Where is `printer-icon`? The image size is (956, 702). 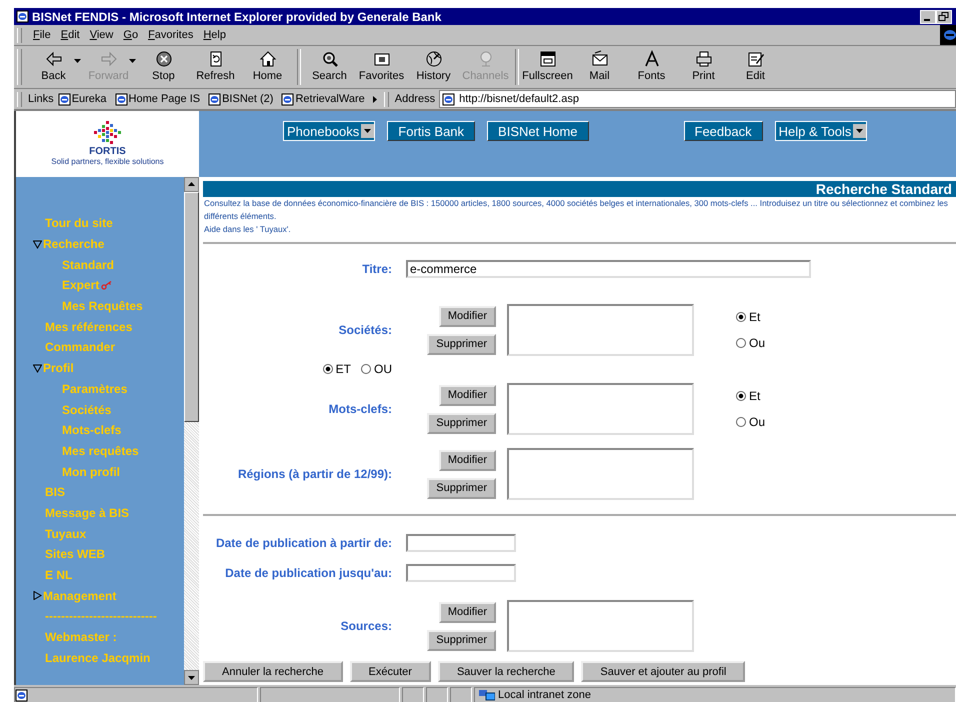 printer-icon is located at coordinates (703, 59).